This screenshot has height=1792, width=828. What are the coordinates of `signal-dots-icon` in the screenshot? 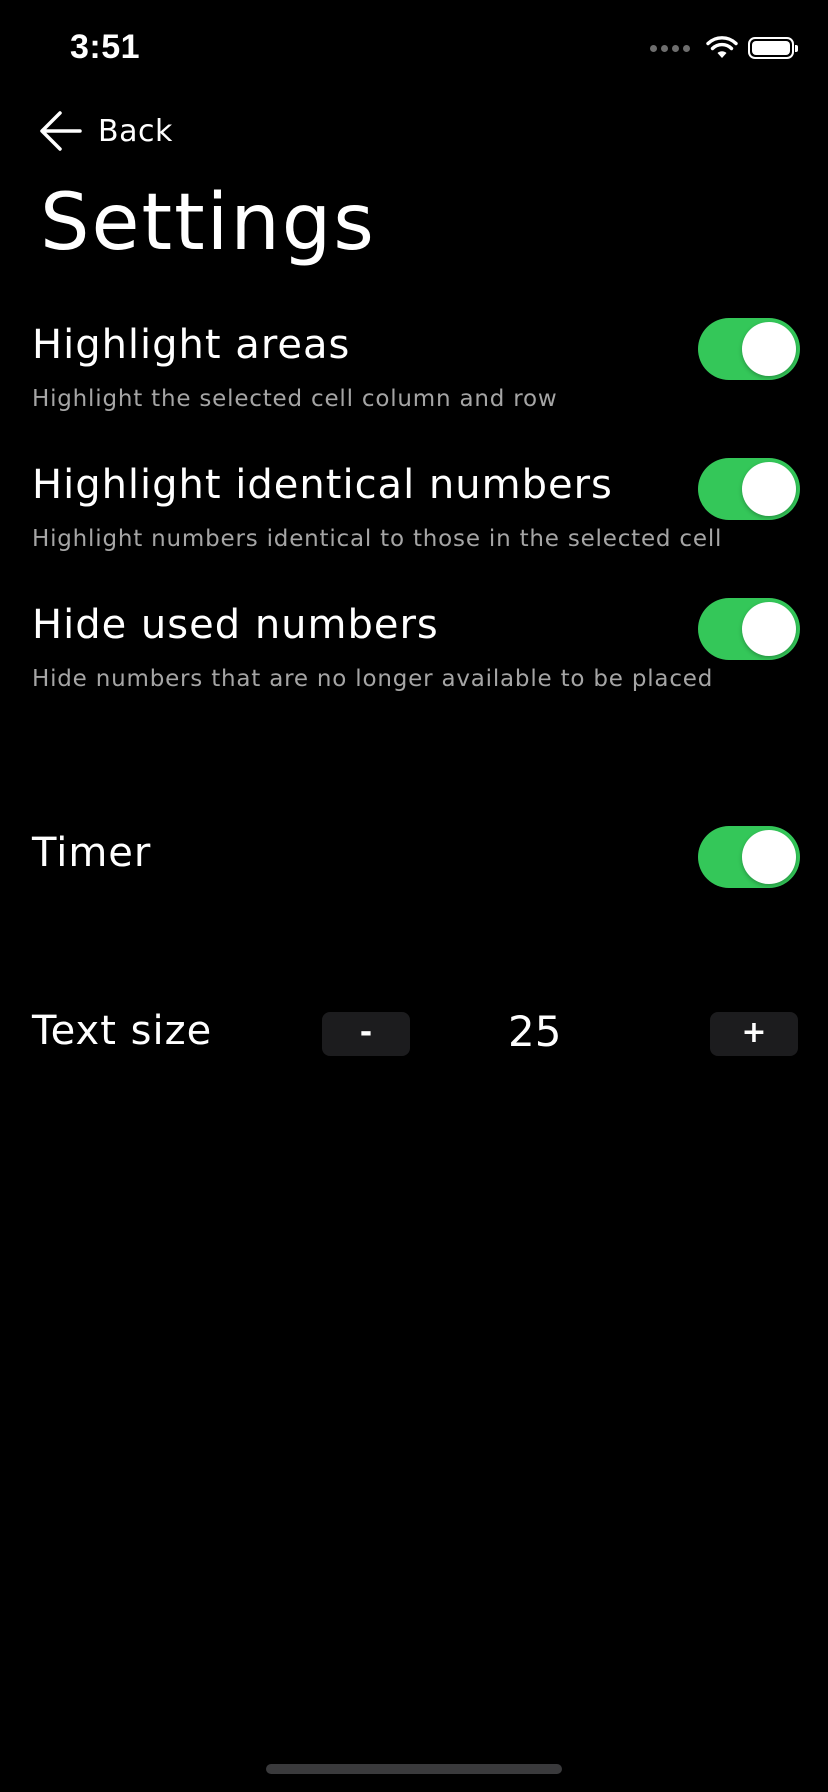 It's located at (670, 48).